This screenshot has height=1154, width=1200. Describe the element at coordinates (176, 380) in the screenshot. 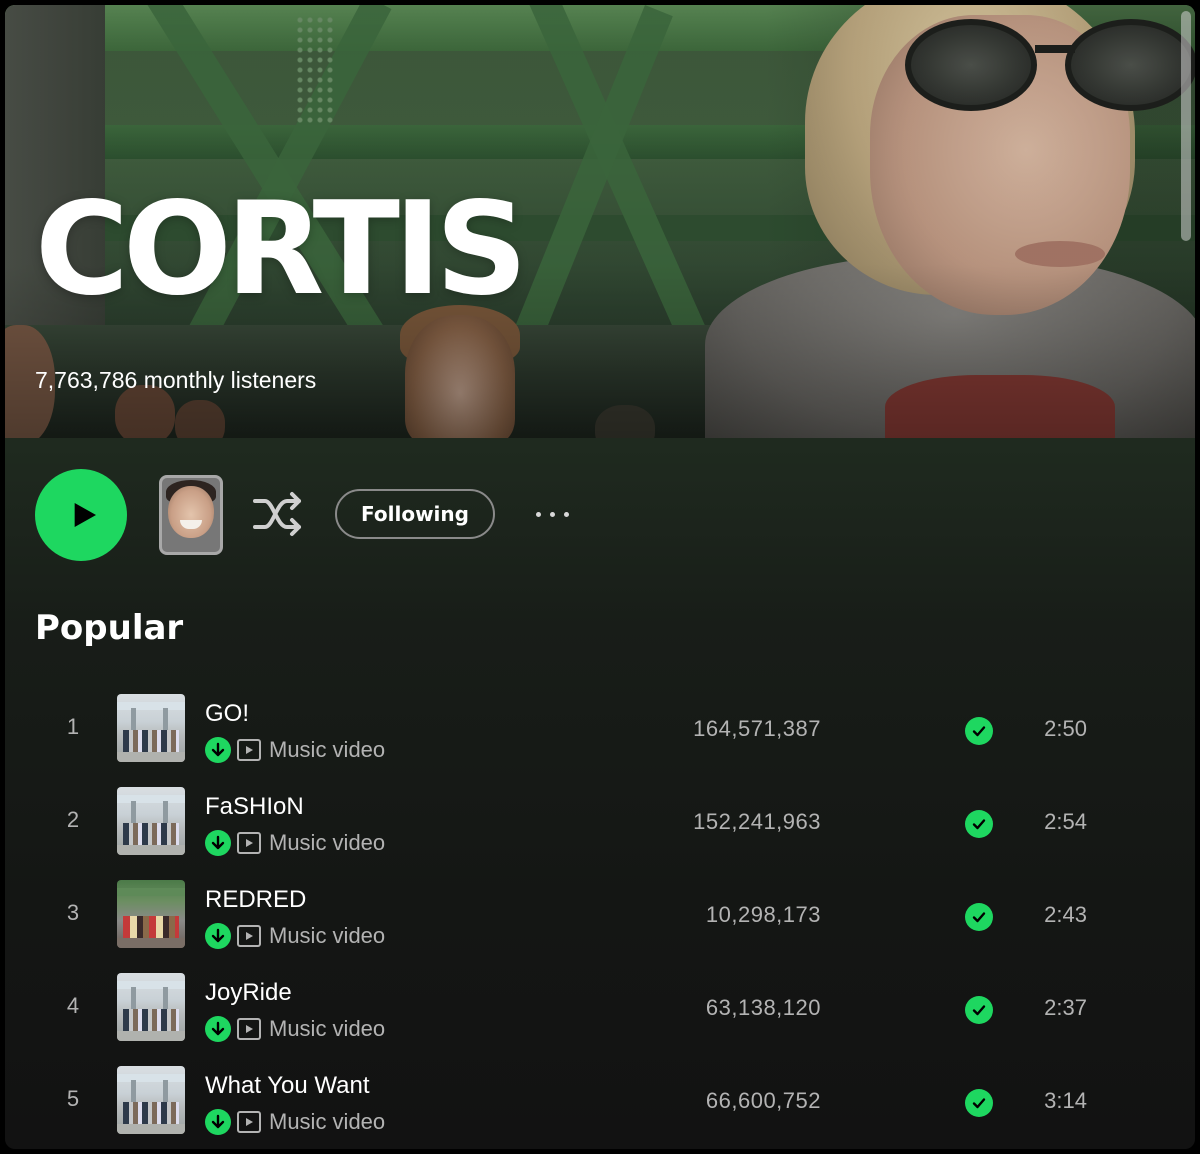

I see `monthly-listeners: 7,763,786 monthly listeners` at that location.